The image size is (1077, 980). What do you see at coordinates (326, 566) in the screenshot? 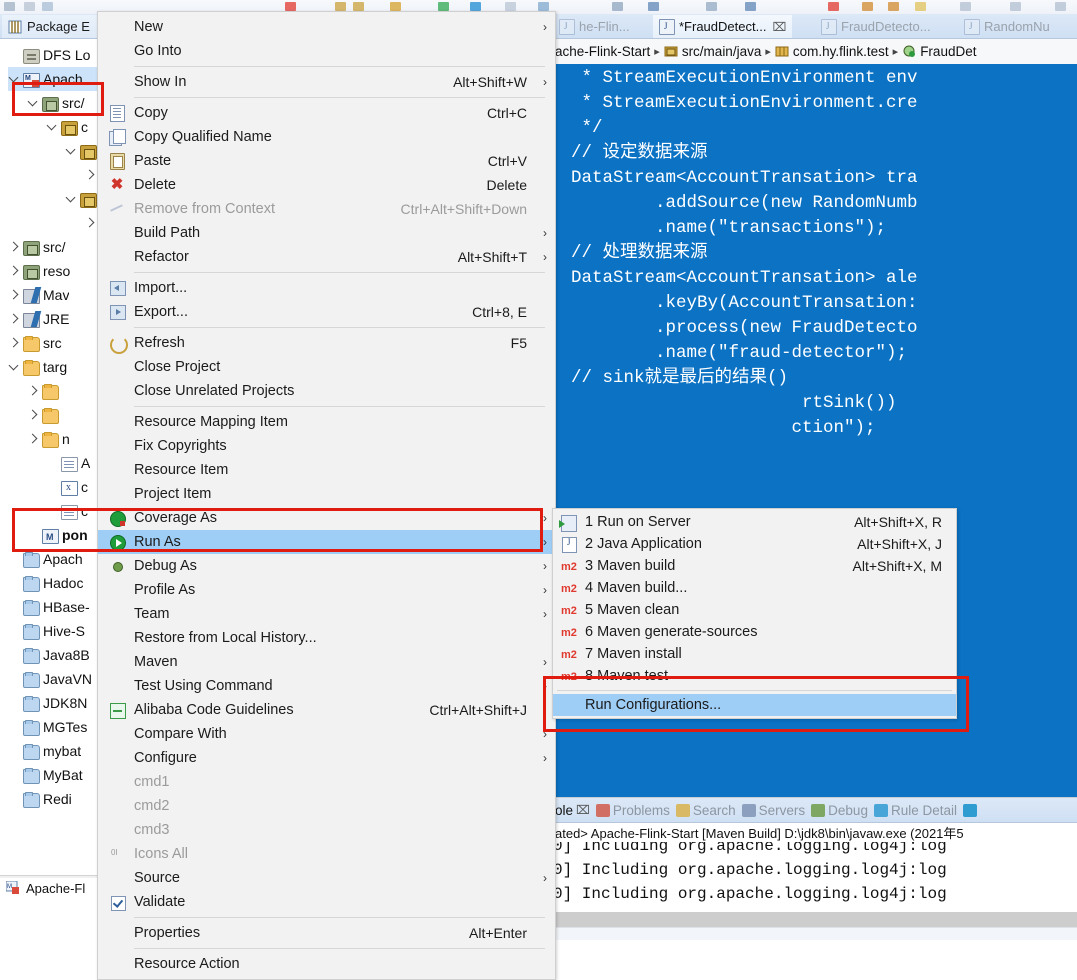
I see `menu-item-debug-as: Debug As ›` at bounding box center [326, 566].